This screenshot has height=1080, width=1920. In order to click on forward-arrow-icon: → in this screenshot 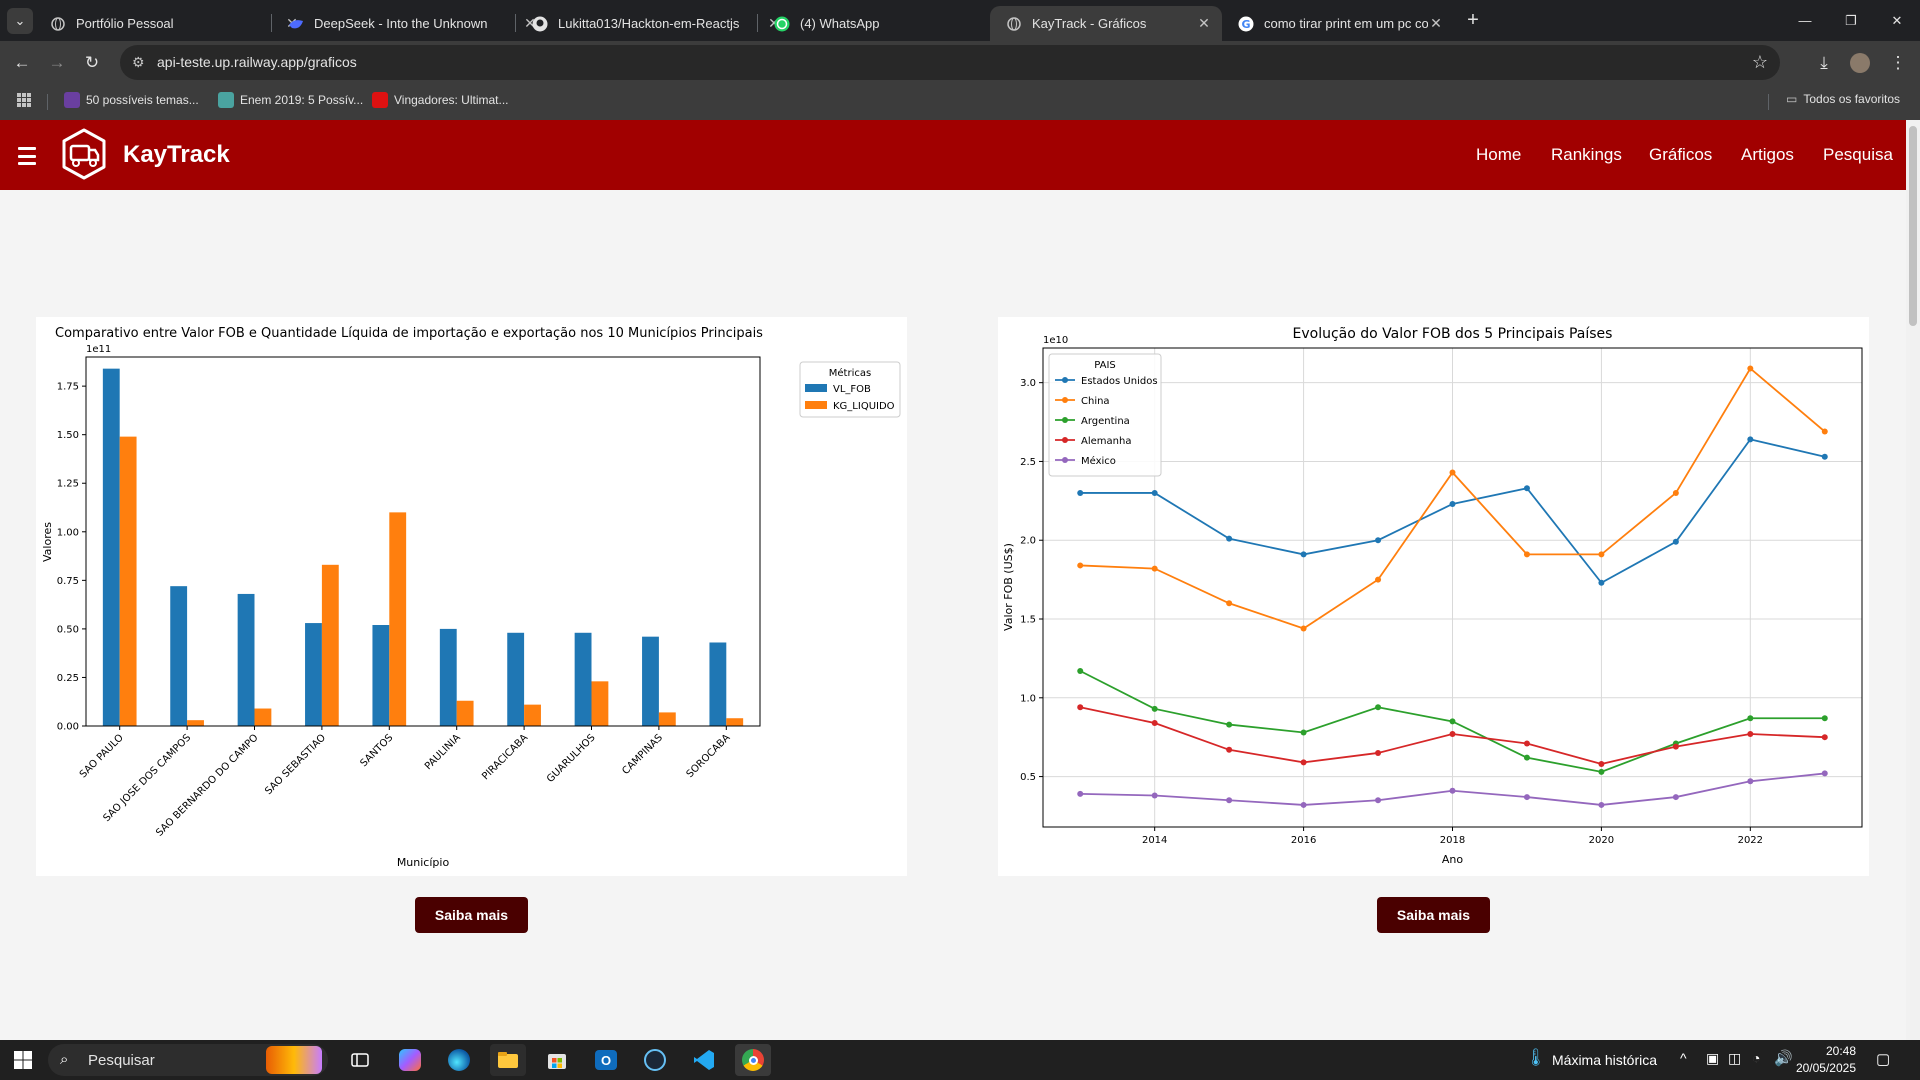, I will do `click(57, 63)`.